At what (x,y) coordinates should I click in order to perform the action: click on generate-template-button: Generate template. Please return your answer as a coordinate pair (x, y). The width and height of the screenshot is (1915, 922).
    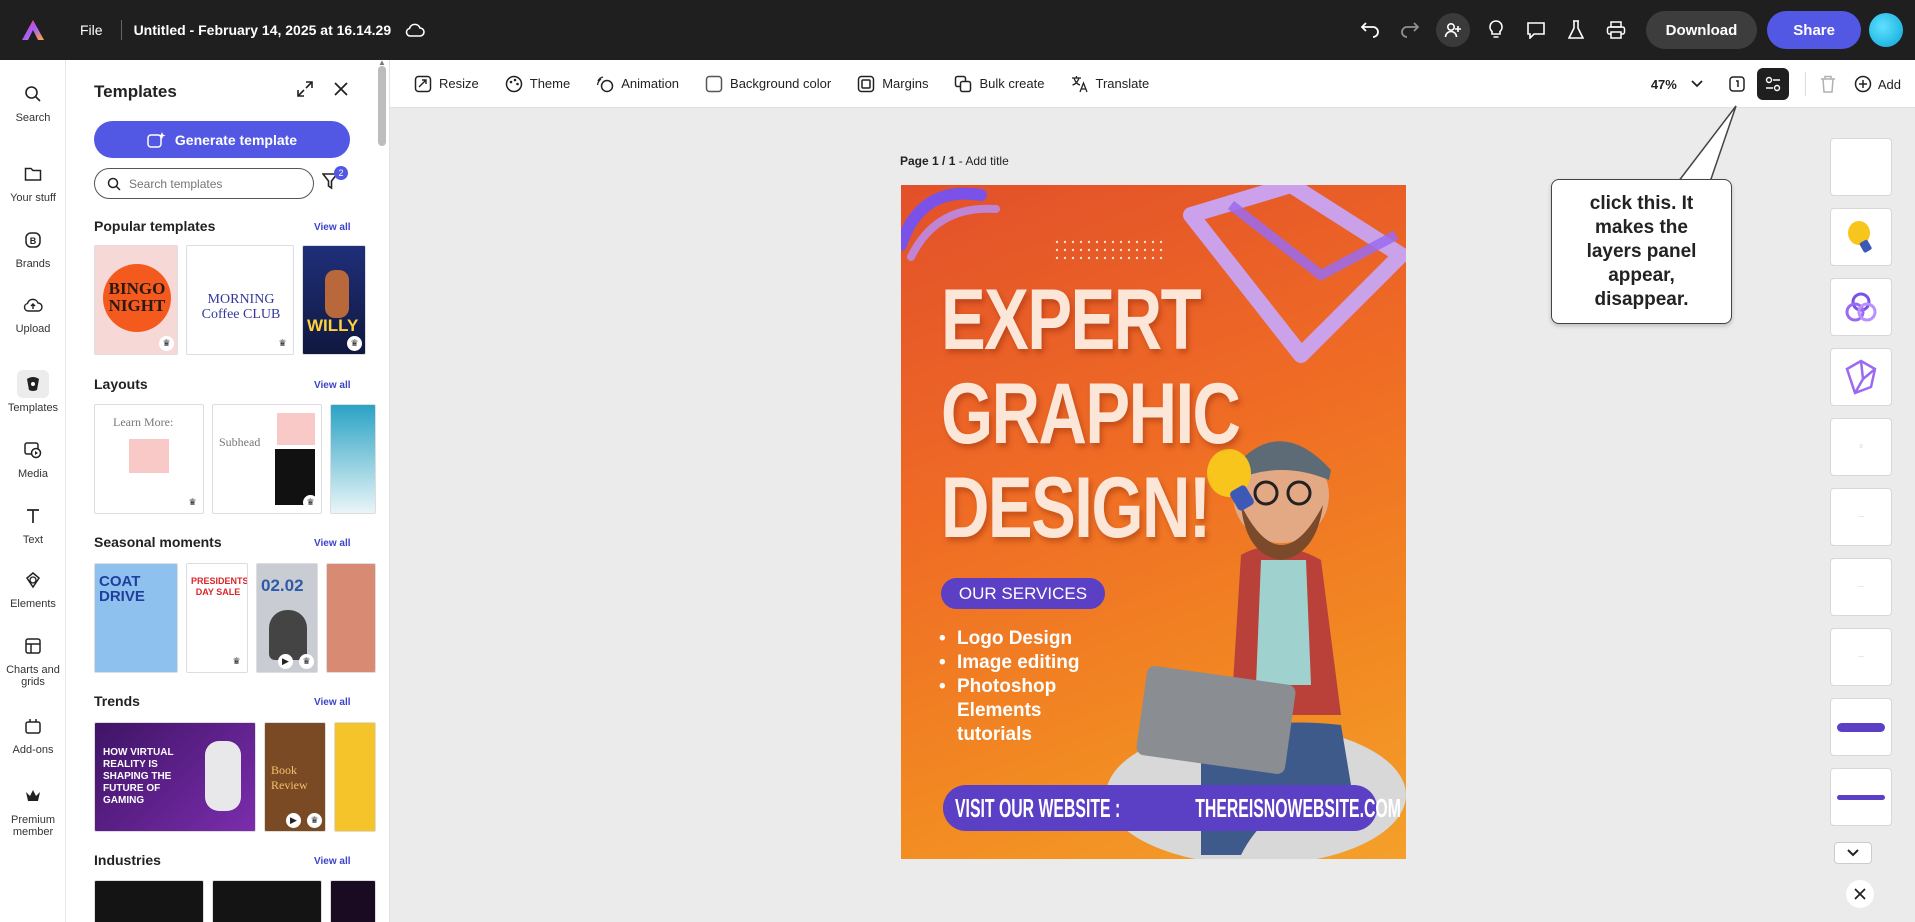
    Looking at the image, I should click on (222, 139).